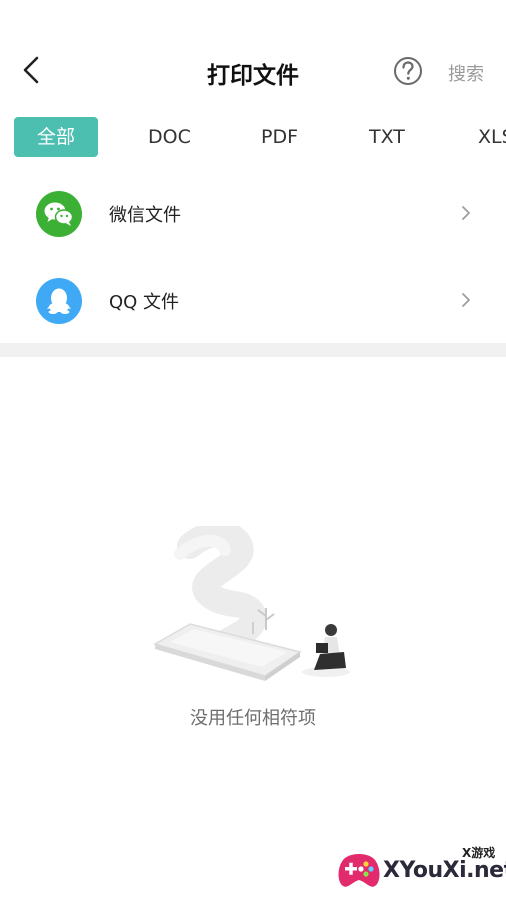  What do you see at coordinates (56, 137) in the screenshot?
I see `tab-all: 全部` at bounding box center [56, 137].